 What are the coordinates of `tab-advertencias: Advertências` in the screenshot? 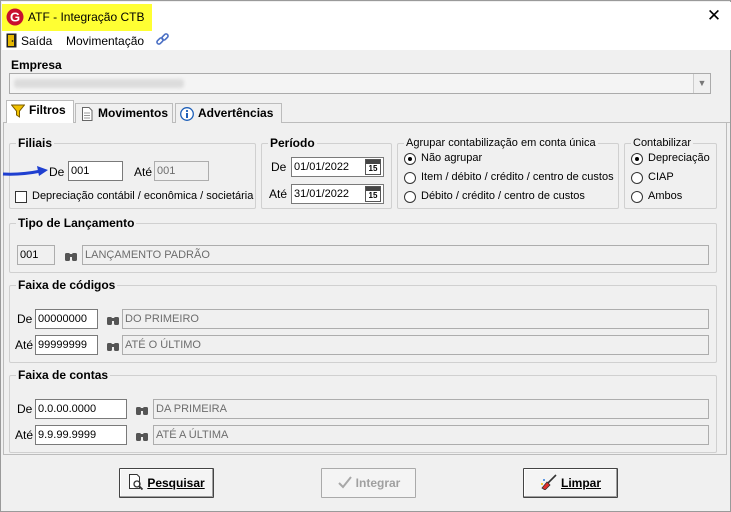 It's located at (228, 113).